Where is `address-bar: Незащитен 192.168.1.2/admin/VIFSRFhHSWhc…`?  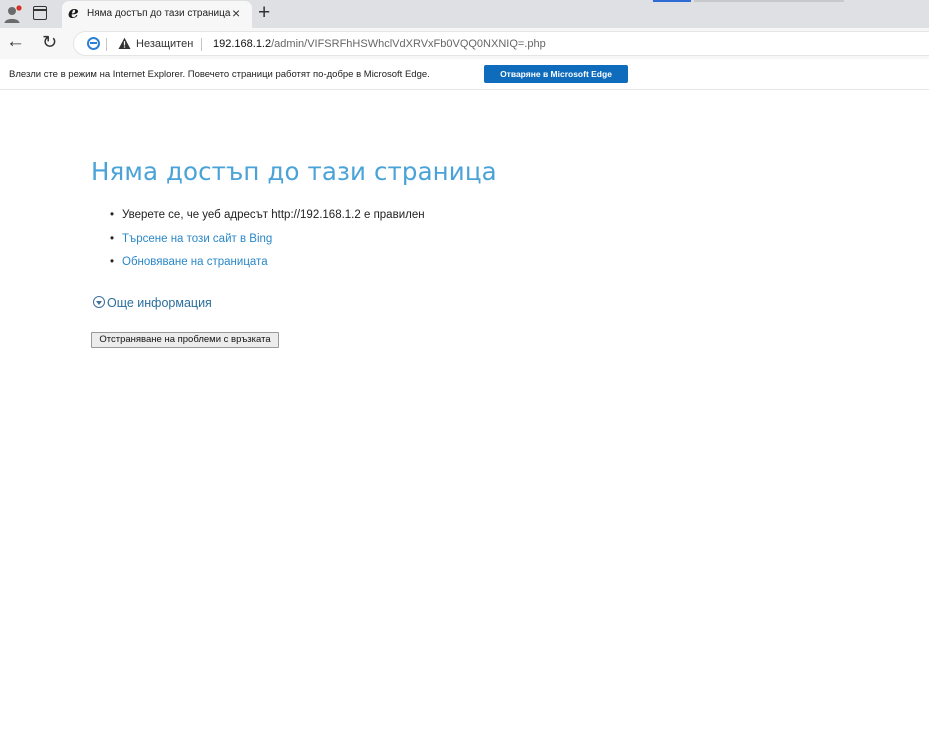
address-bar: Незащитен 192.168.1.2/admin/VIFSRFhHSWhc… is located at coordinates (501, 43).